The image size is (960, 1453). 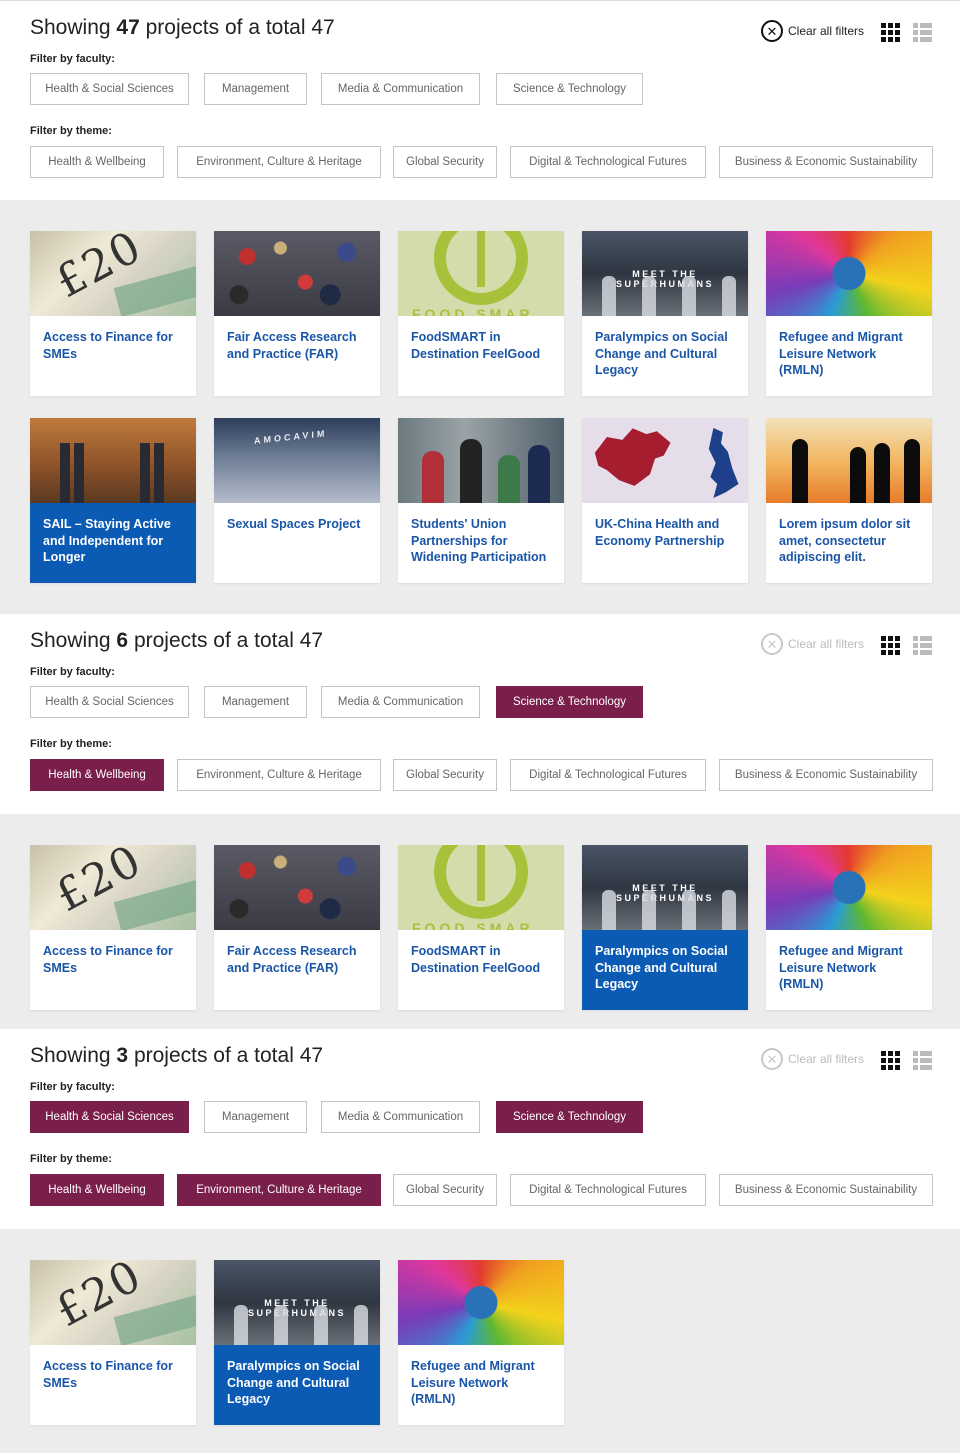 I want to click on project-thumbnail: AMOCAVIM, so click(x=297, y=460).